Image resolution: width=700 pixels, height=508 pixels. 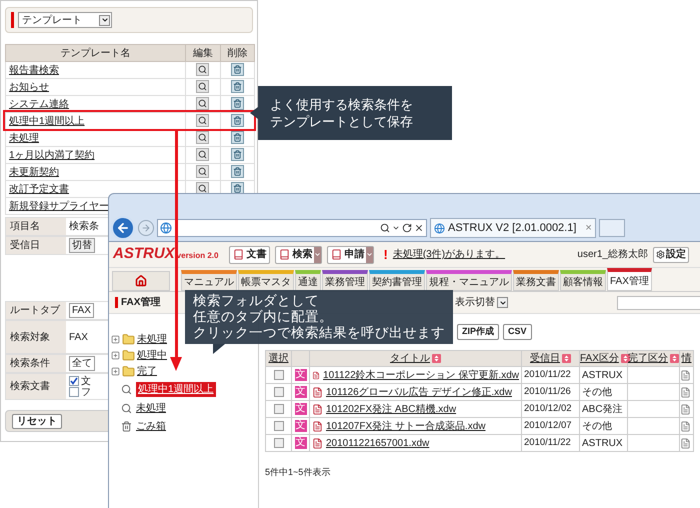 I want to click on toolbar-button: 申請, so click(x=350, y=255).